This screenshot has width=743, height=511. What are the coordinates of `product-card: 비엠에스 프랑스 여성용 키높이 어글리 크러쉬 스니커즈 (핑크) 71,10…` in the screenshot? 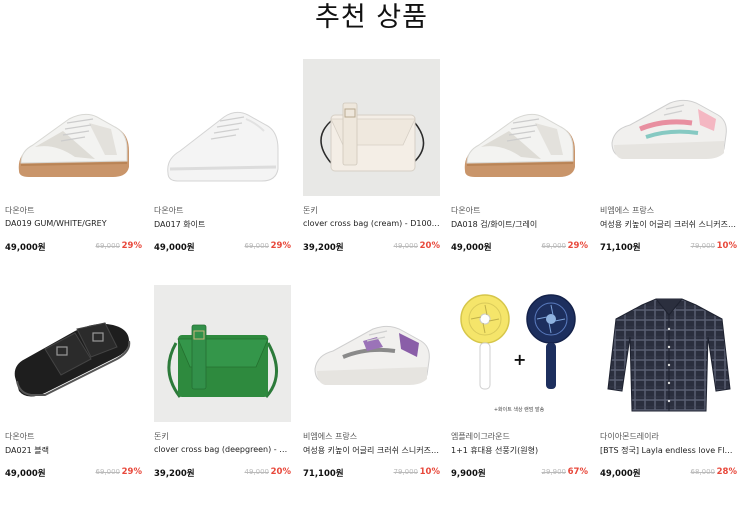 It's located at (668, 164).